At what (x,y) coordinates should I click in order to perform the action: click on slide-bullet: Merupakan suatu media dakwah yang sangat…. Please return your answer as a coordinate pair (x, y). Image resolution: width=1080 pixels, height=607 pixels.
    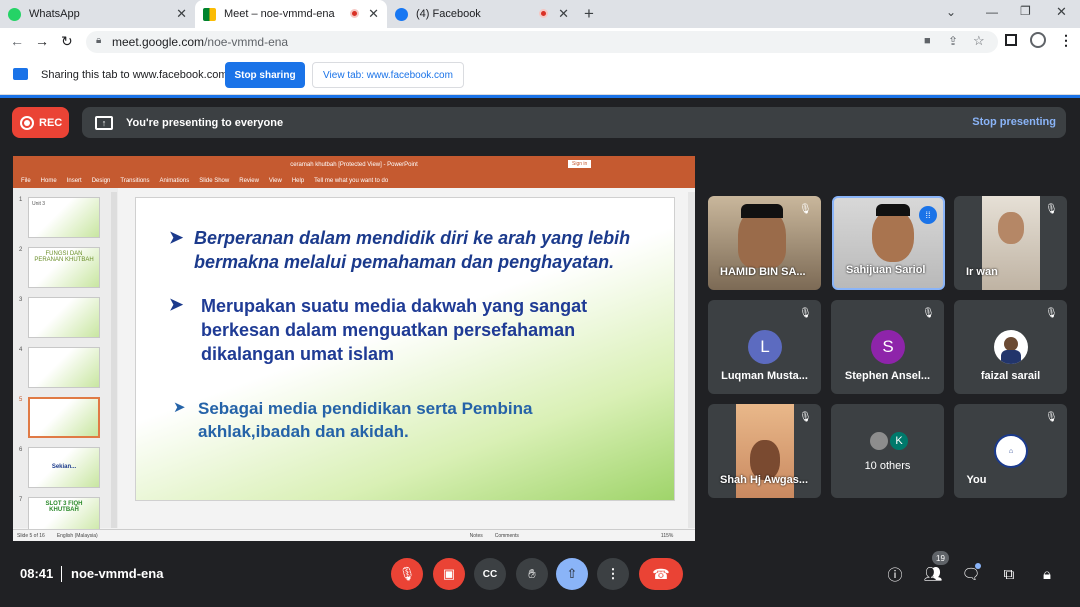
    Looking at the image, I should click on (394, 330).